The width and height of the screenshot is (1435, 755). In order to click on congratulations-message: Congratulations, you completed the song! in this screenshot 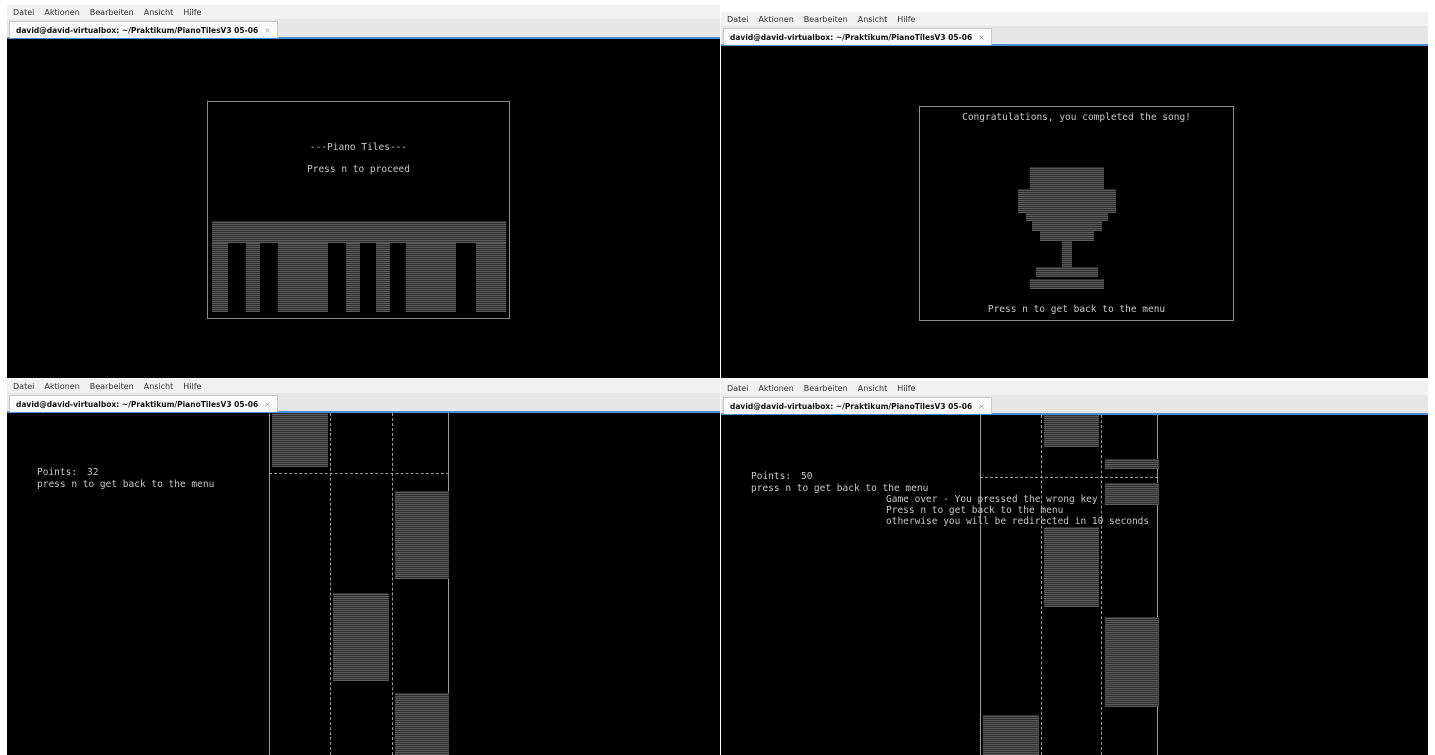, I will do `click(1076, 117)`.